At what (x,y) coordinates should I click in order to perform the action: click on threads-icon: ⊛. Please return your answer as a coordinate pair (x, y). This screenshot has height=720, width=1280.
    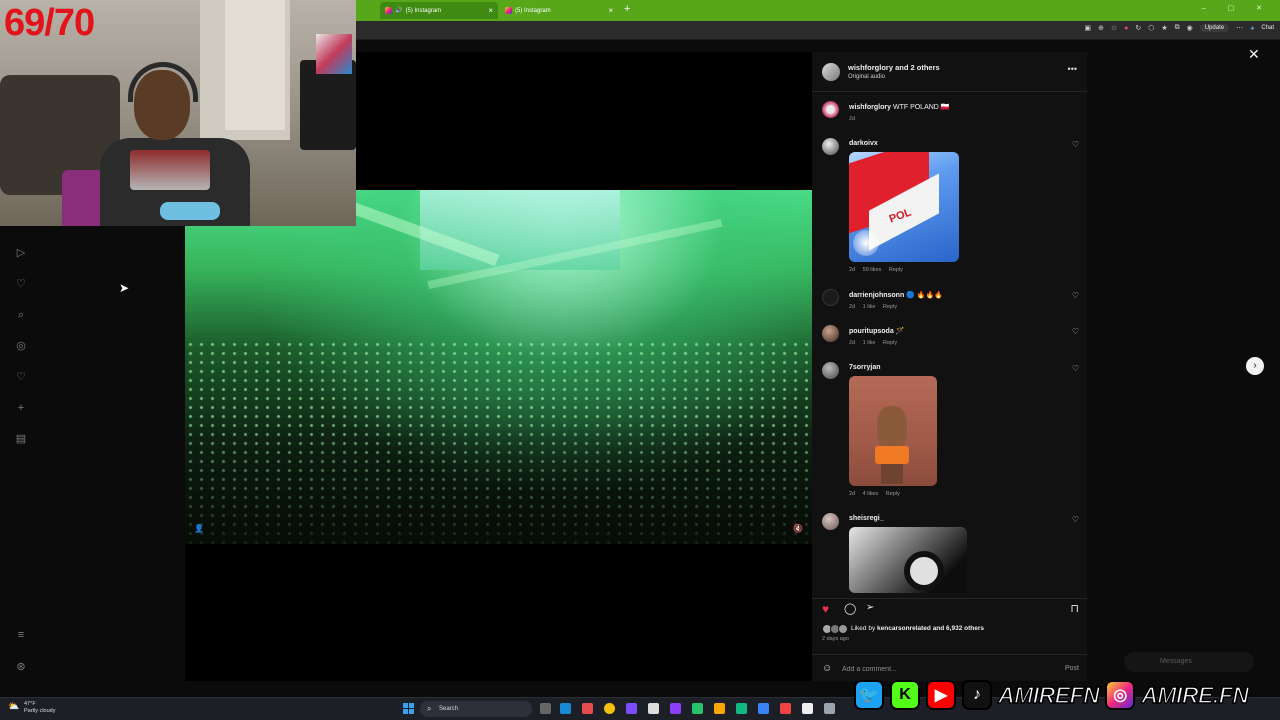
    Looking at the image, I should click on (21, 667).